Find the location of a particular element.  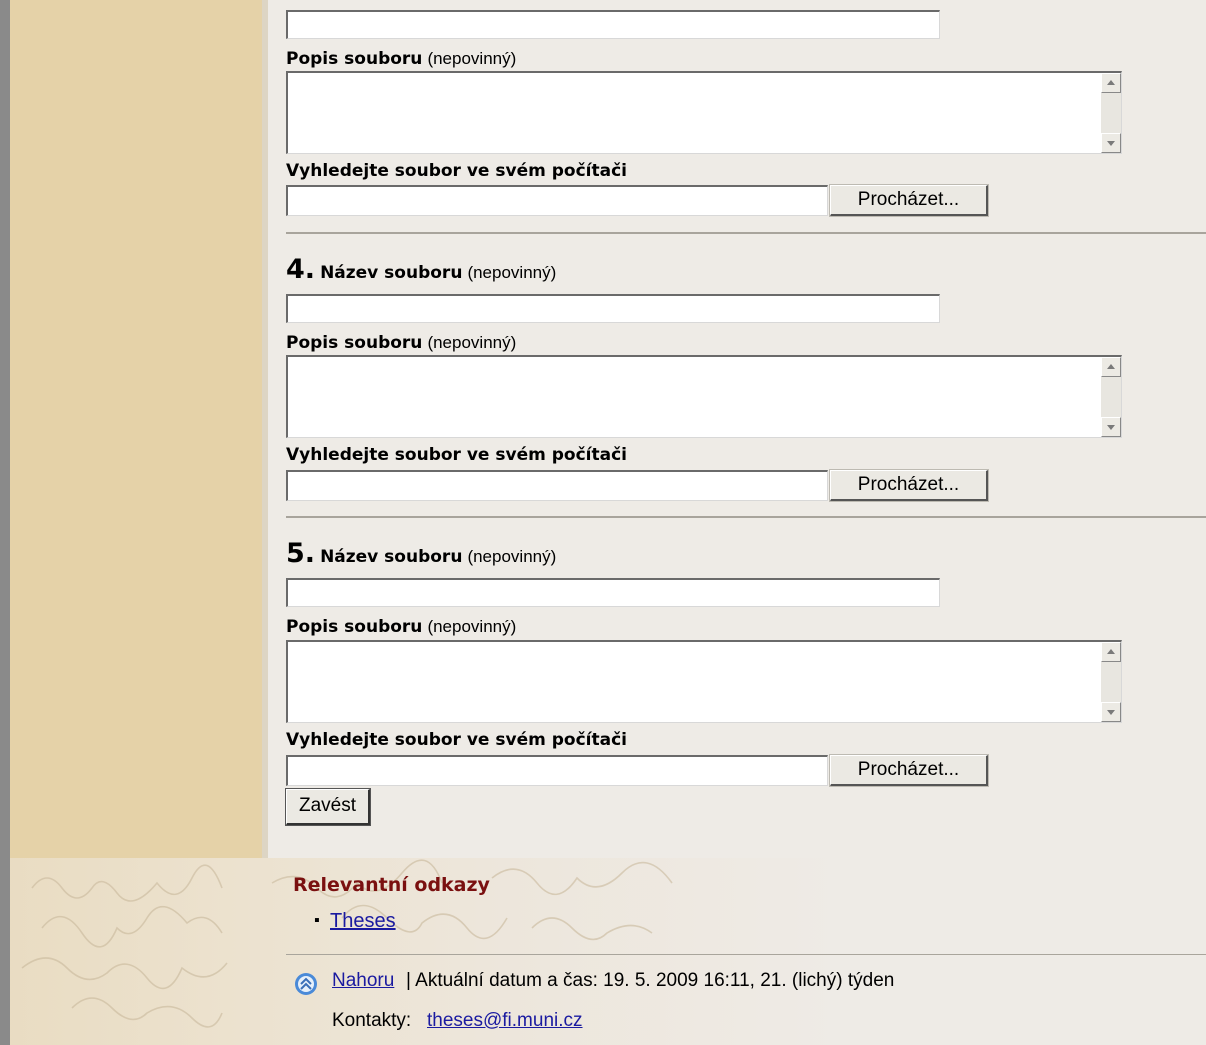

back-to-top-icon is located at coordinates (306, 984).